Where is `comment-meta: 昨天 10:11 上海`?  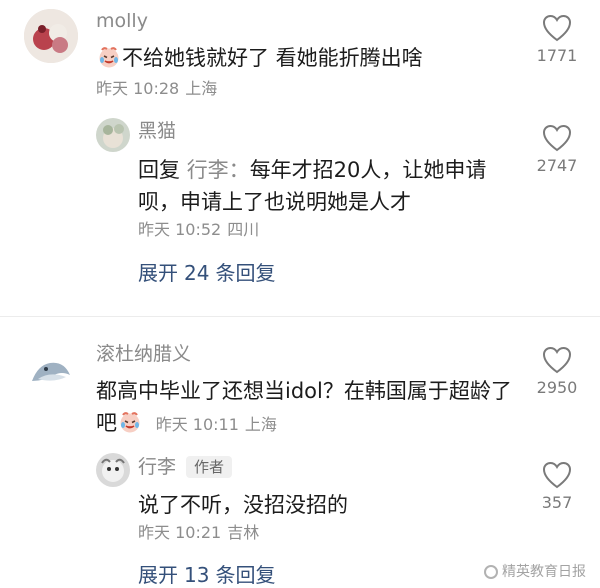 comment-meta: 昨天 10:11 上海 is located at coordinates (216, 424).